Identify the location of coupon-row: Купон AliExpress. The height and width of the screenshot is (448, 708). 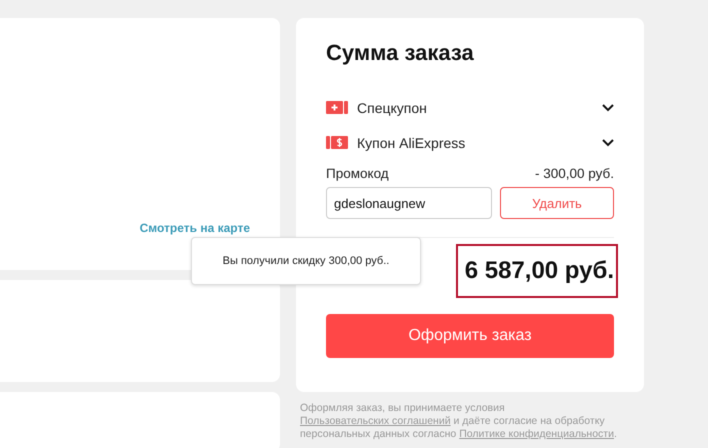
(470, 142).